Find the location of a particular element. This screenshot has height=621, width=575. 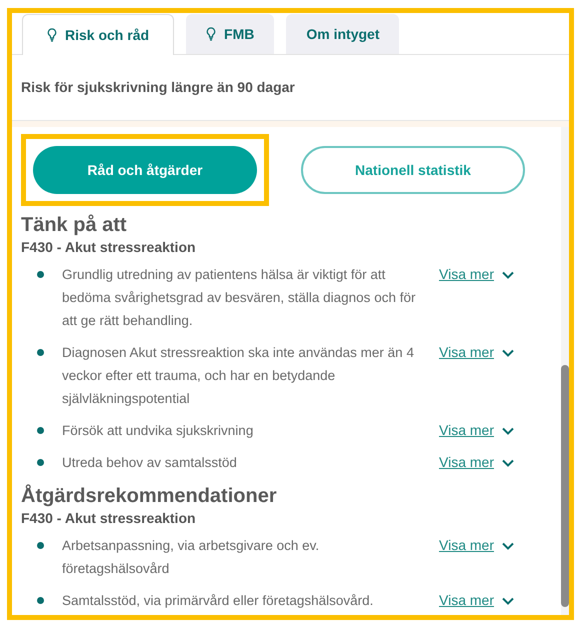

advice-text: Grundlig utredning av patientens hälsa är viktigt för att bedöma svårighetsgrad av besvären, ställa diagnos och för att ge rätt behandling. is located at coordinates (239, 298).